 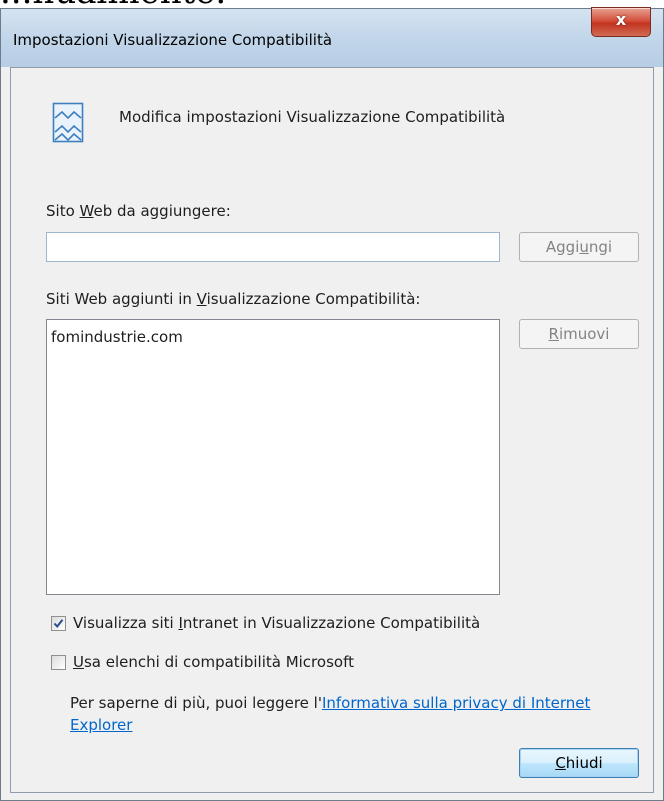 I want to click on checkmark-icon, so click(x=58, y=624).